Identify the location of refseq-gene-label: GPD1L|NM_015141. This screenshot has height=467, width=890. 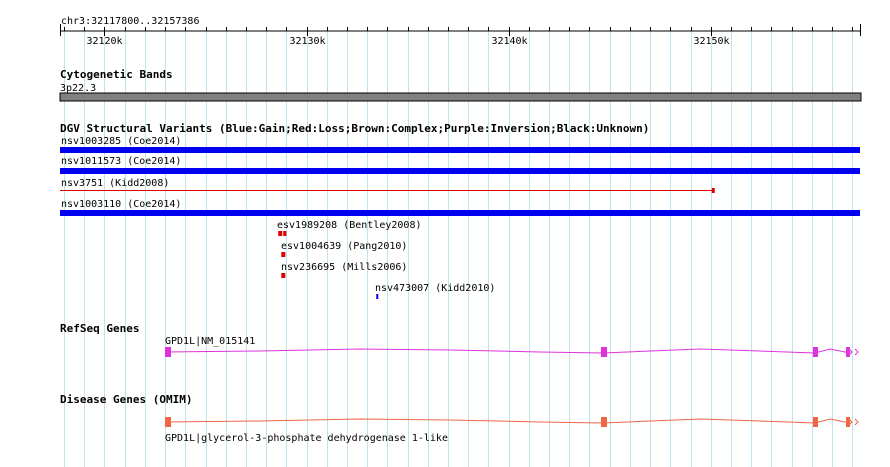
(210, 341).